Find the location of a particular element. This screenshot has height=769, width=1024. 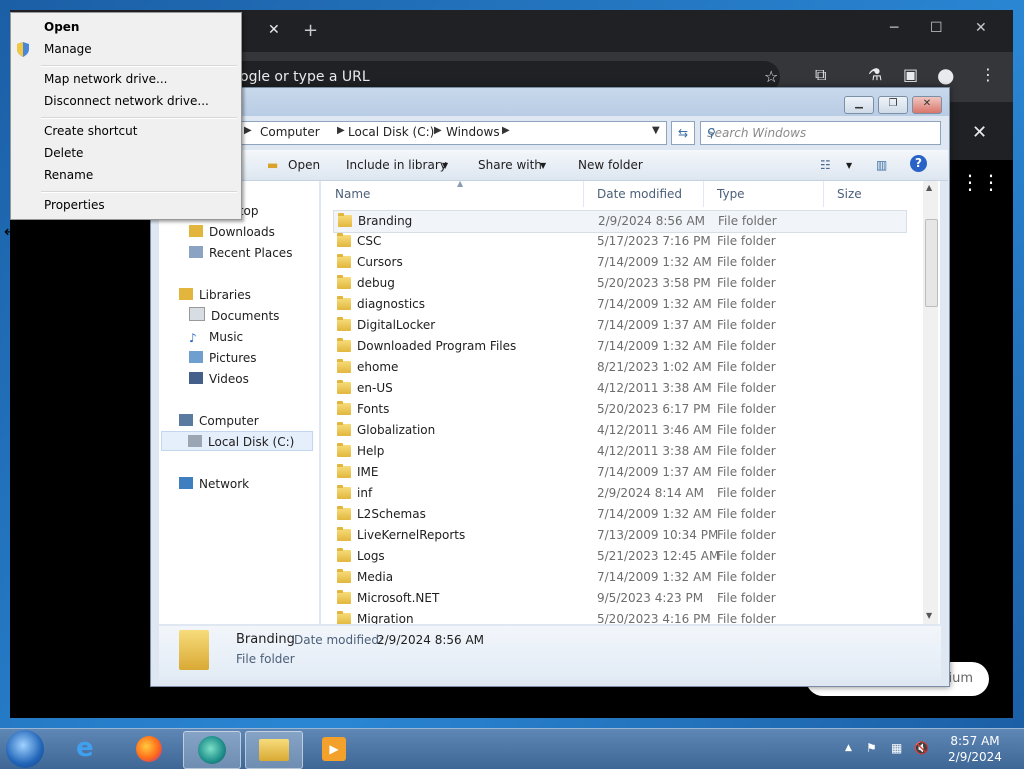

column-header-type: Type is located at coordinates (763, 194).